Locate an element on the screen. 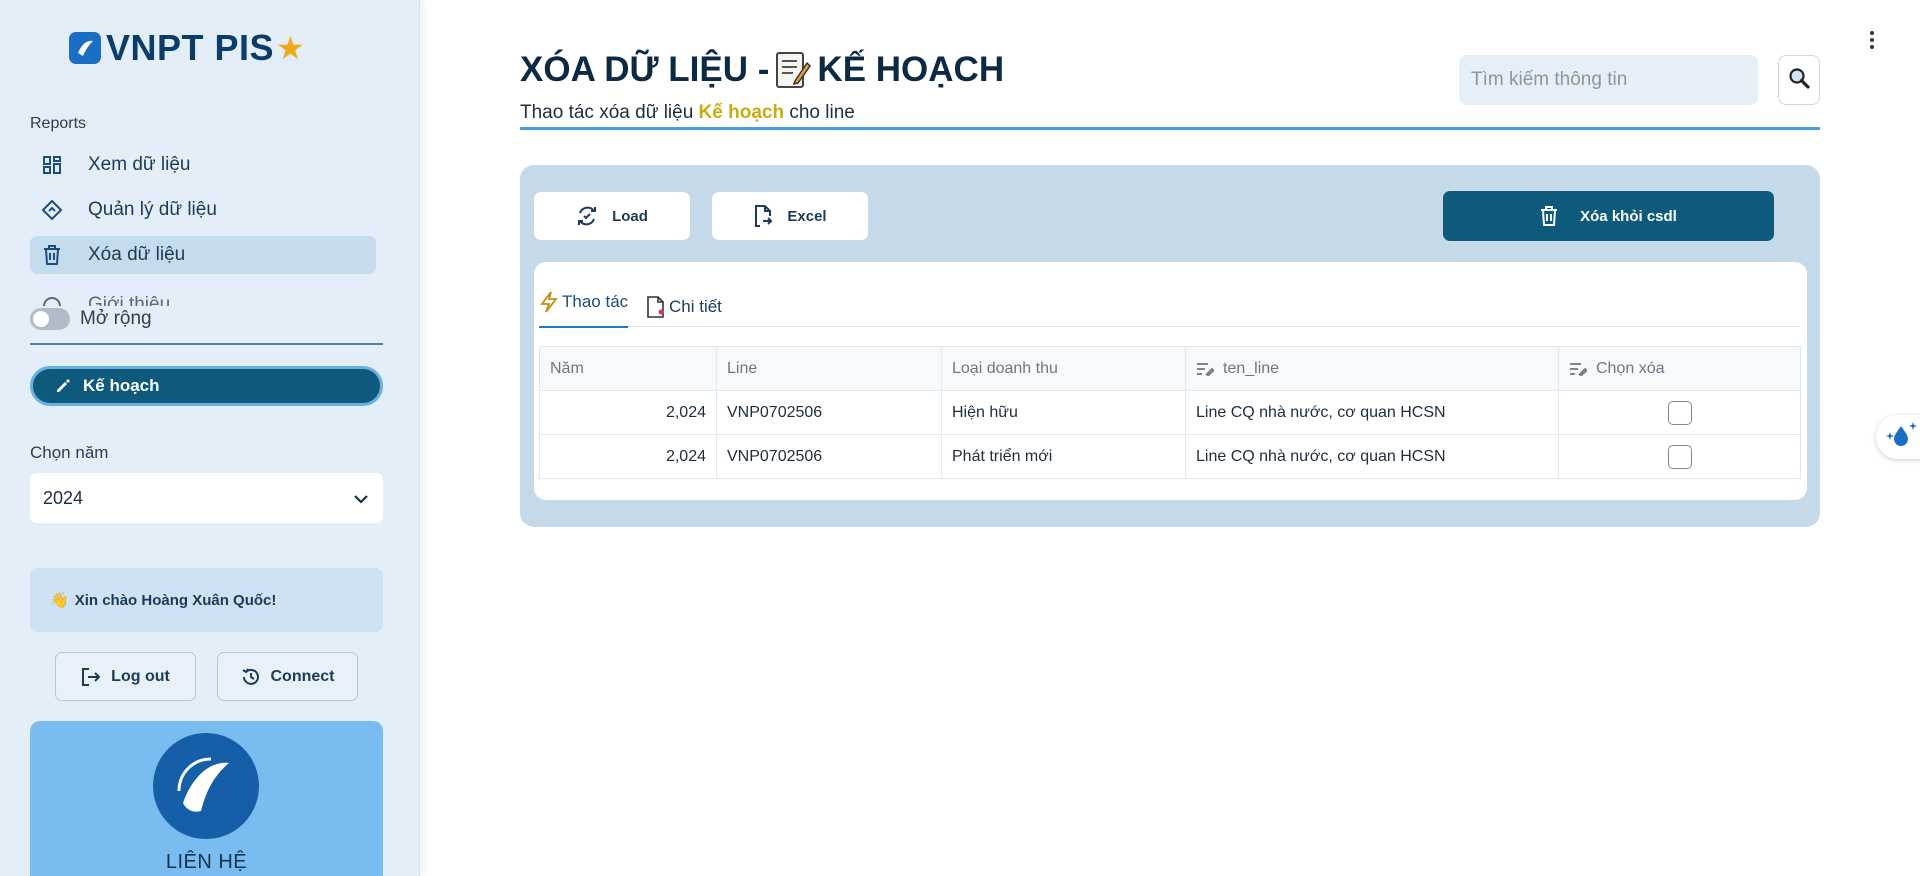 The height and width of the screenshot is (876, 1920). page-title-prefix: XÓA DỮ LIỆU - is located at coordinates (645, 69).